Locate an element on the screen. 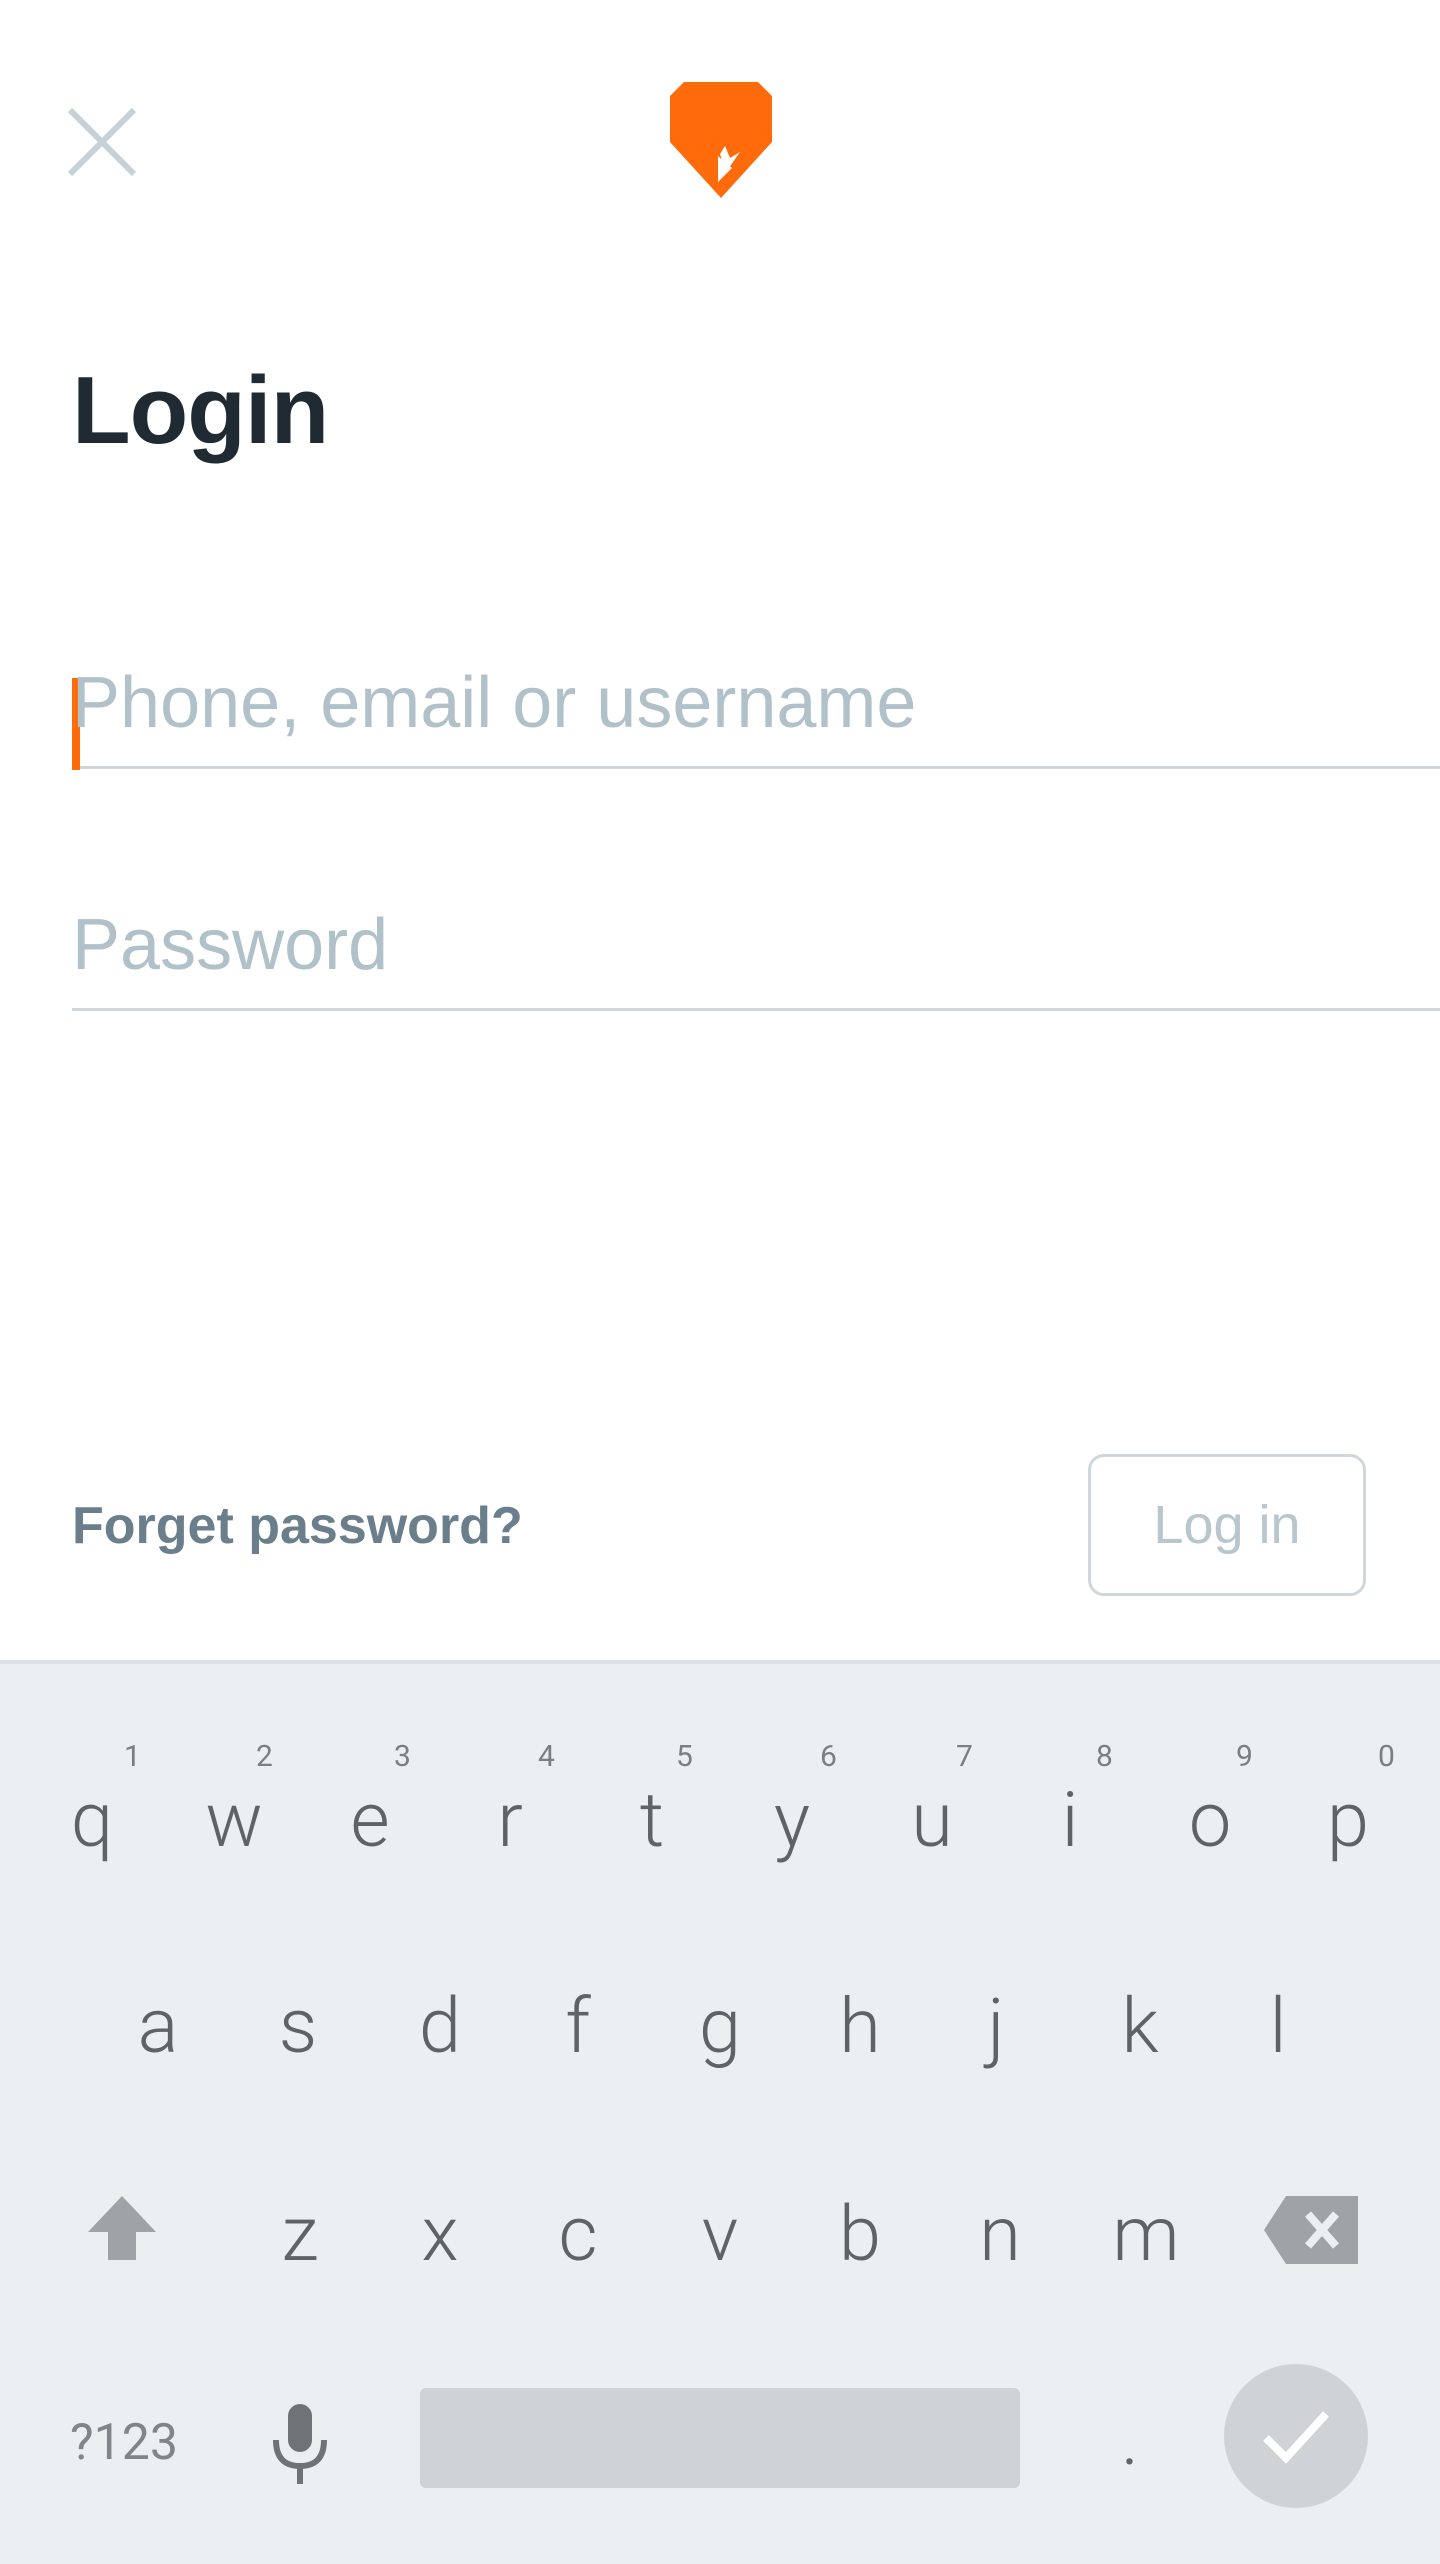  checkmark-icon is located at coordinates (1296, 2437).